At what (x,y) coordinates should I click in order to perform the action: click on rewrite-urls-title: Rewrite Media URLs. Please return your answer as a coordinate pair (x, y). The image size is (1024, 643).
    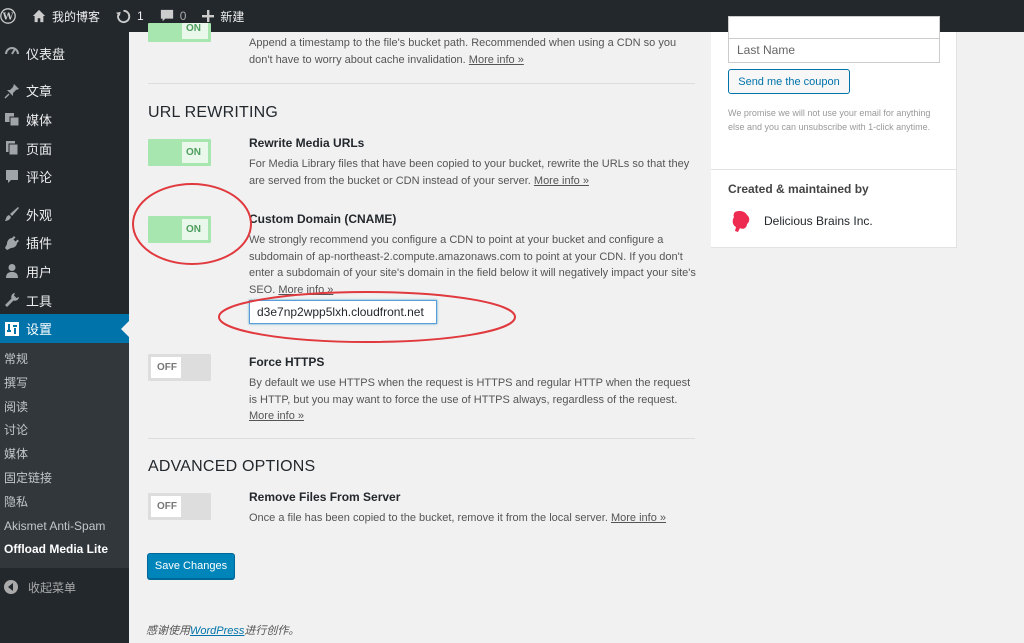
    Looking at the image, I should click on (307, 143).